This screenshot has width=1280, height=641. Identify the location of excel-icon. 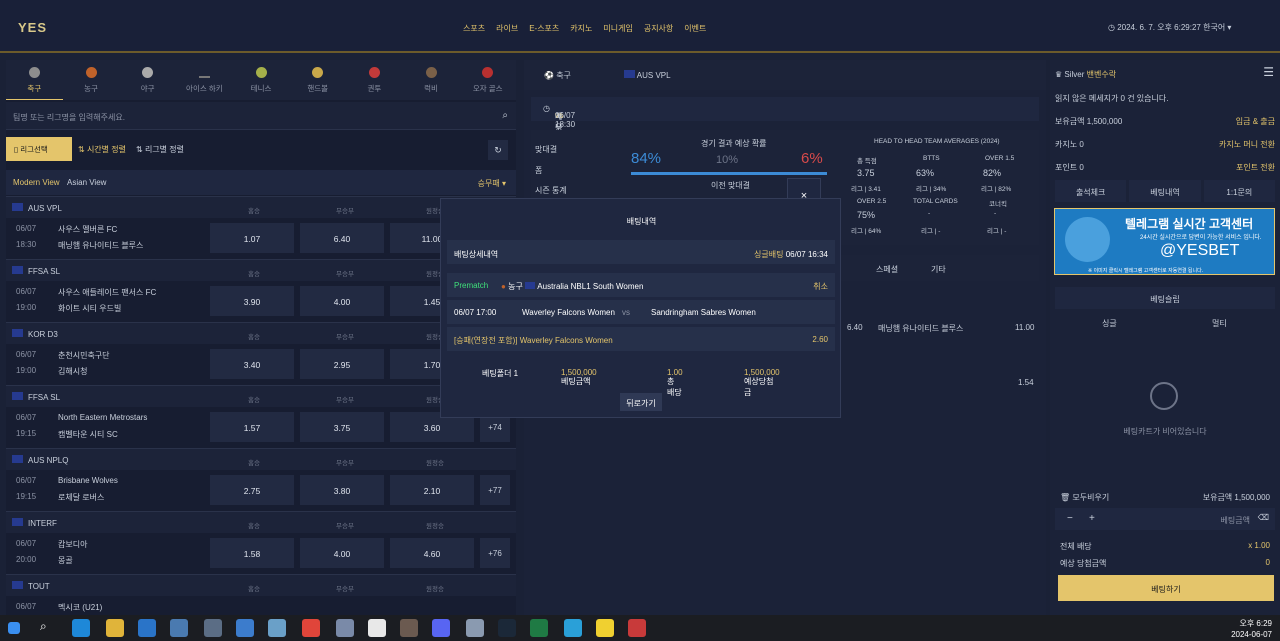
(539, 628).